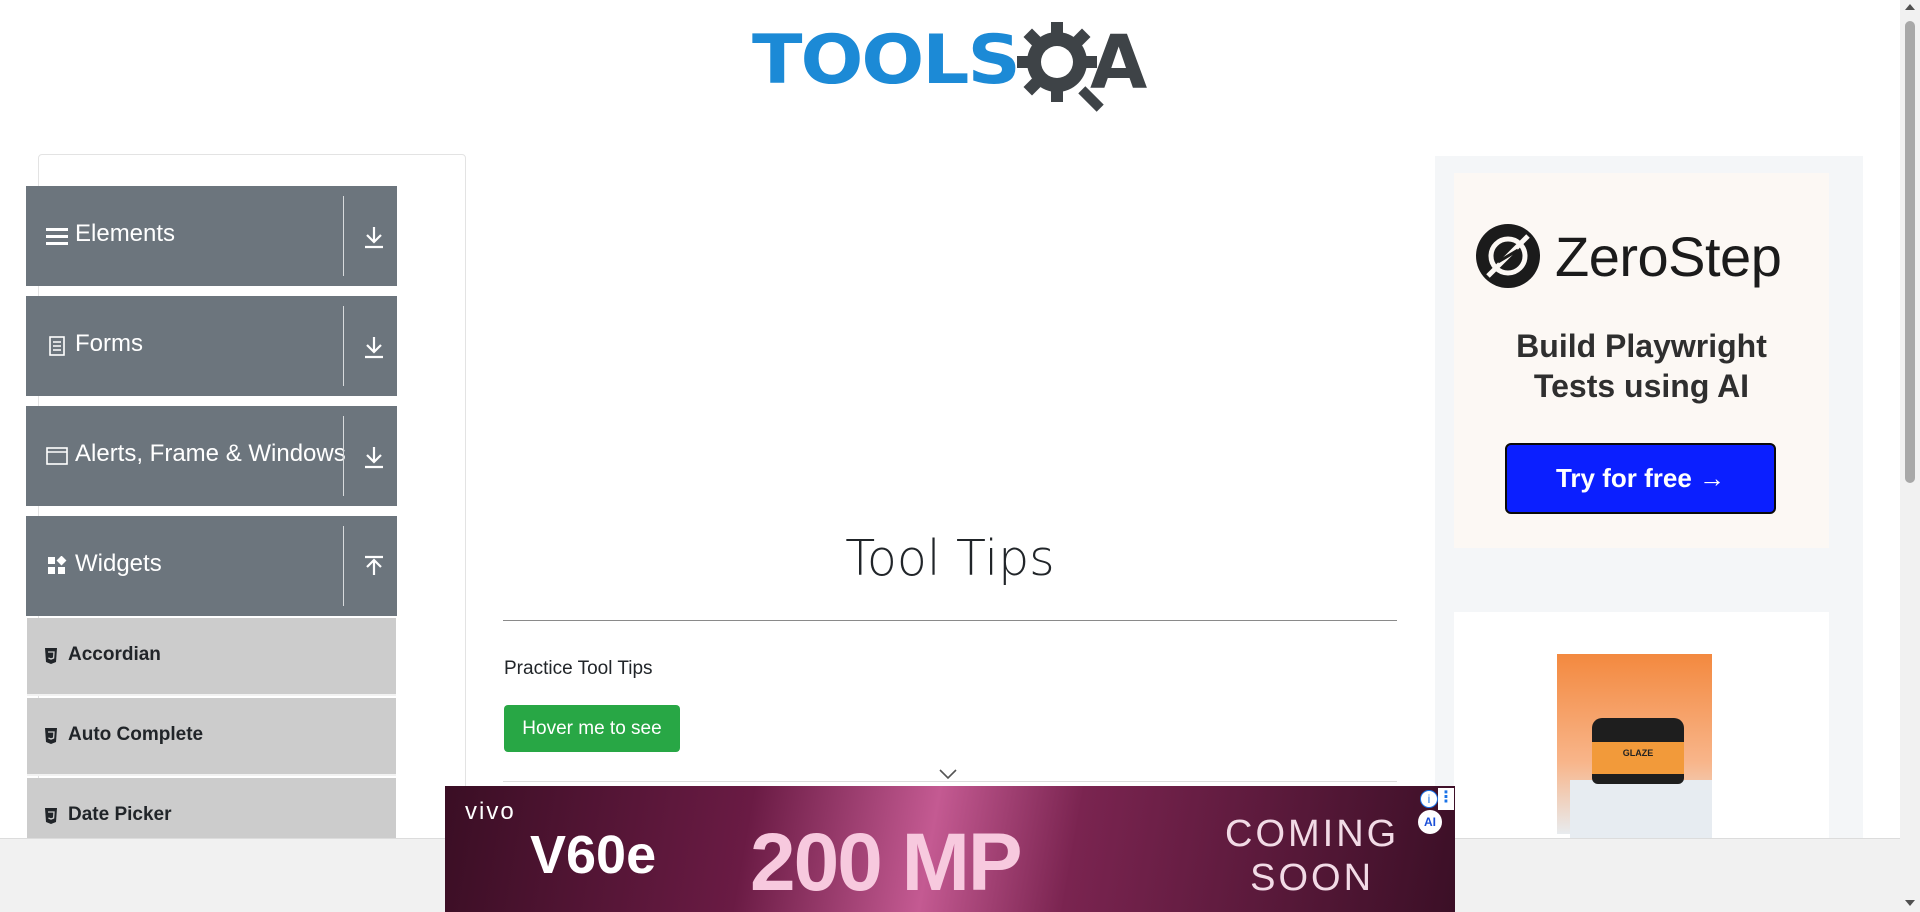 This screenshot has height=912, width=1920. I want to click on ad-brand: vivo, so click(490, 811).